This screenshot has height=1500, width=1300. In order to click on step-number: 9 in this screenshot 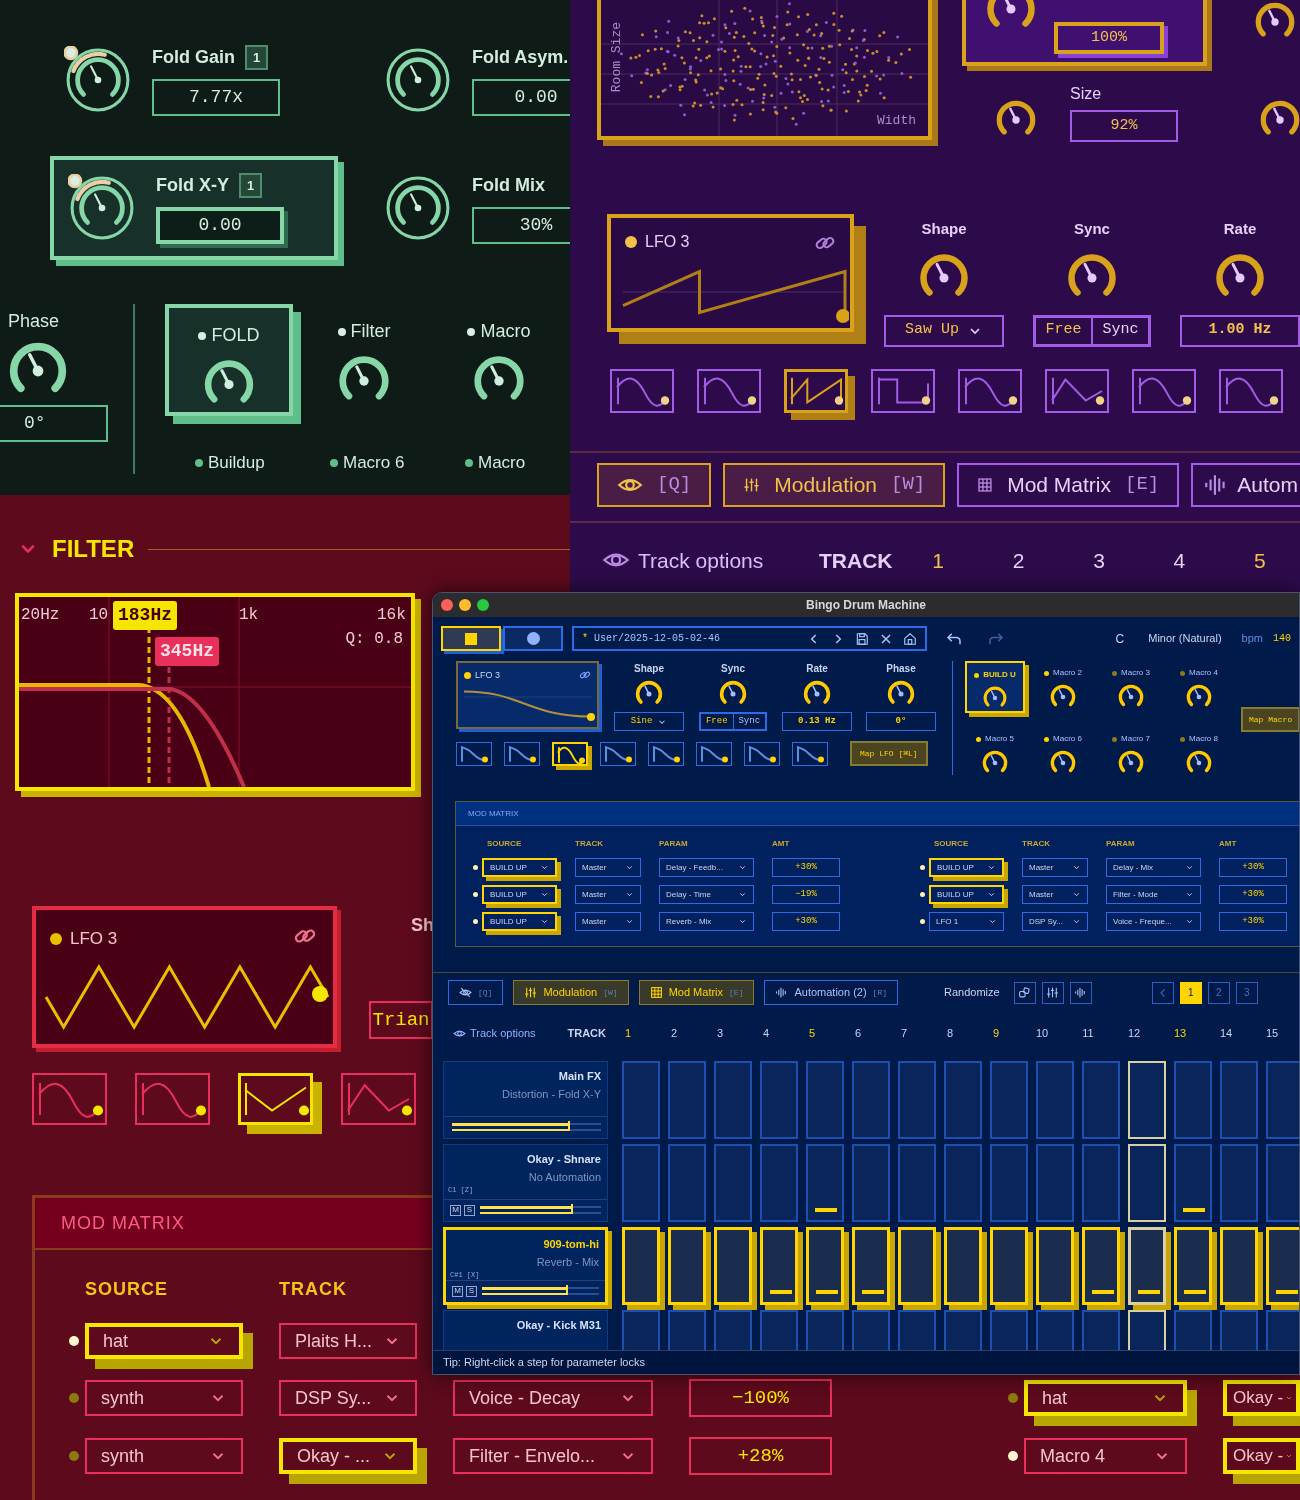, I will do `click(996, 1033)`.